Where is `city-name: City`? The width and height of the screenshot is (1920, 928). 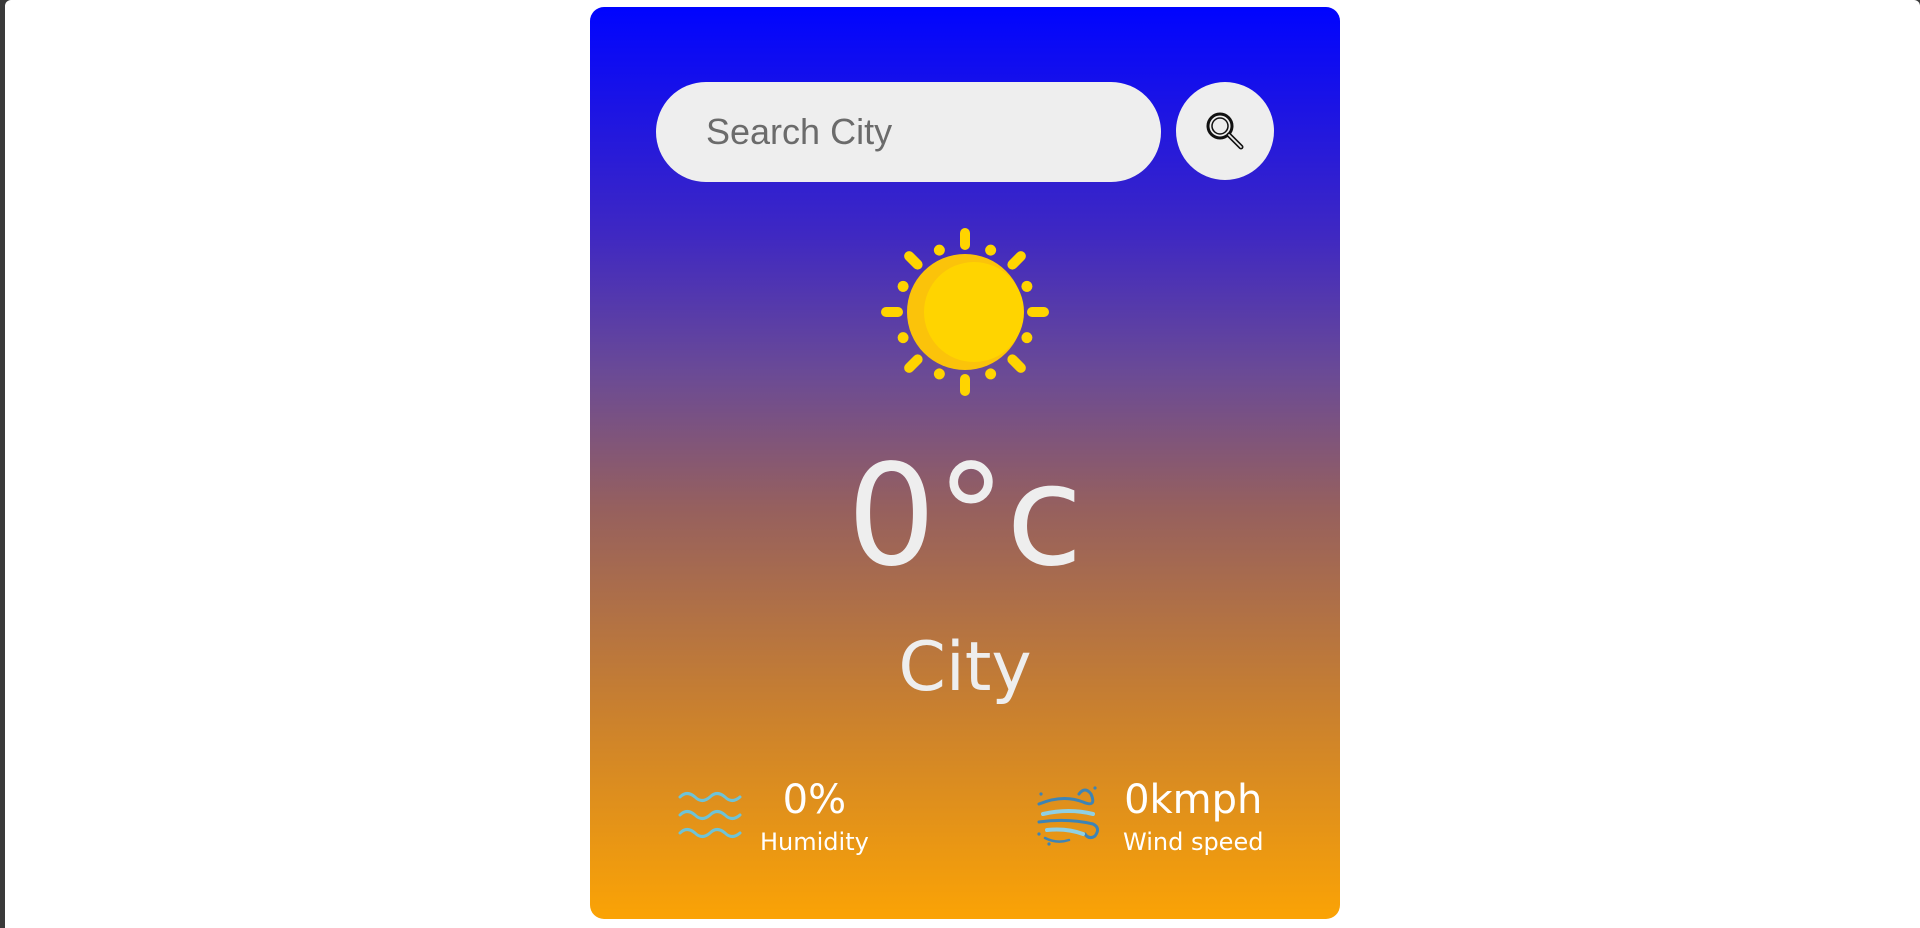
city-name: City is located at coordinates (965, 667).